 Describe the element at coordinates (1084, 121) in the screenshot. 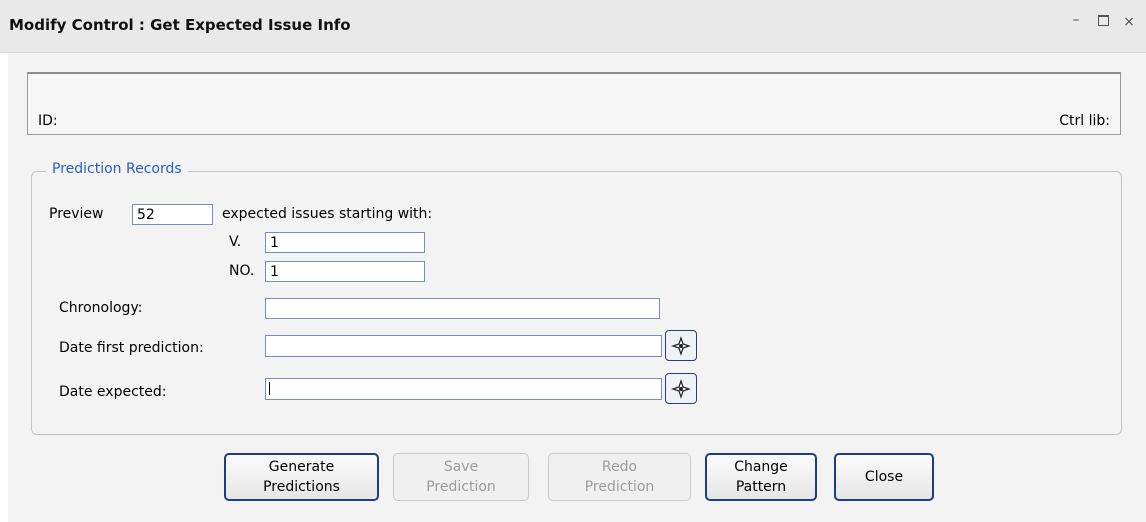

I see `ctrl-lib-label: Ctrl lib:` at that location.